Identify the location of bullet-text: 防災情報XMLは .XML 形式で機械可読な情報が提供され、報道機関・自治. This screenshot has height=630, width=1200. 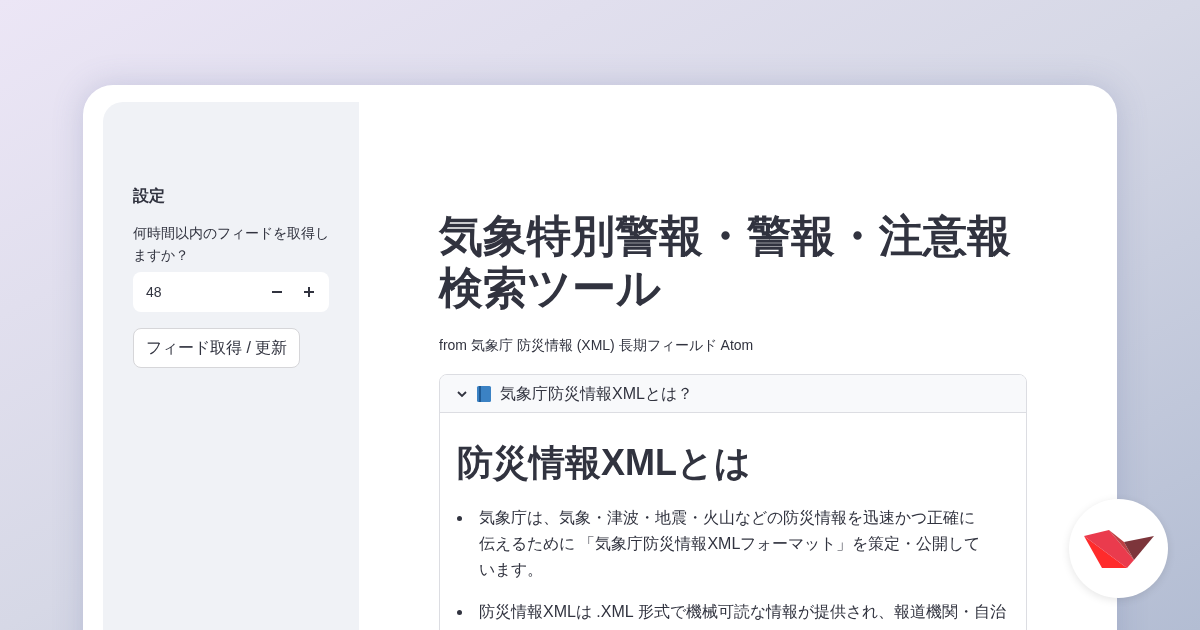
(742, 612).